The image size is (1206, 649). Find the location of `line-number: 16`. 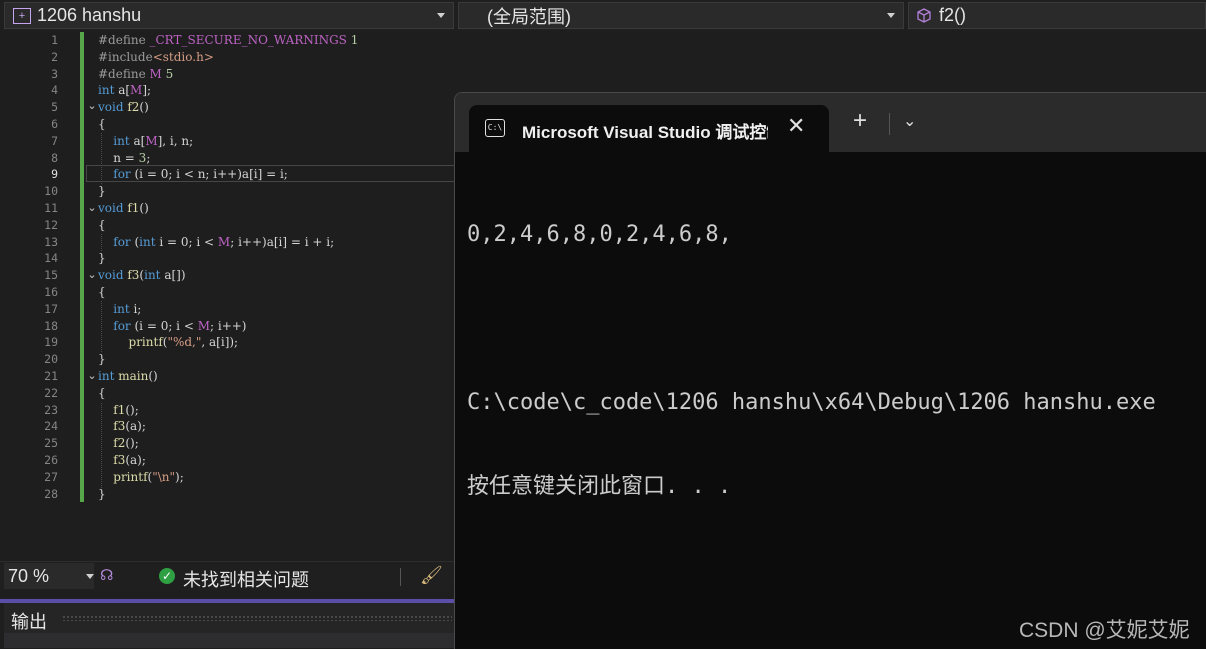

line-number: 16 is located at coordinates (51, 292).